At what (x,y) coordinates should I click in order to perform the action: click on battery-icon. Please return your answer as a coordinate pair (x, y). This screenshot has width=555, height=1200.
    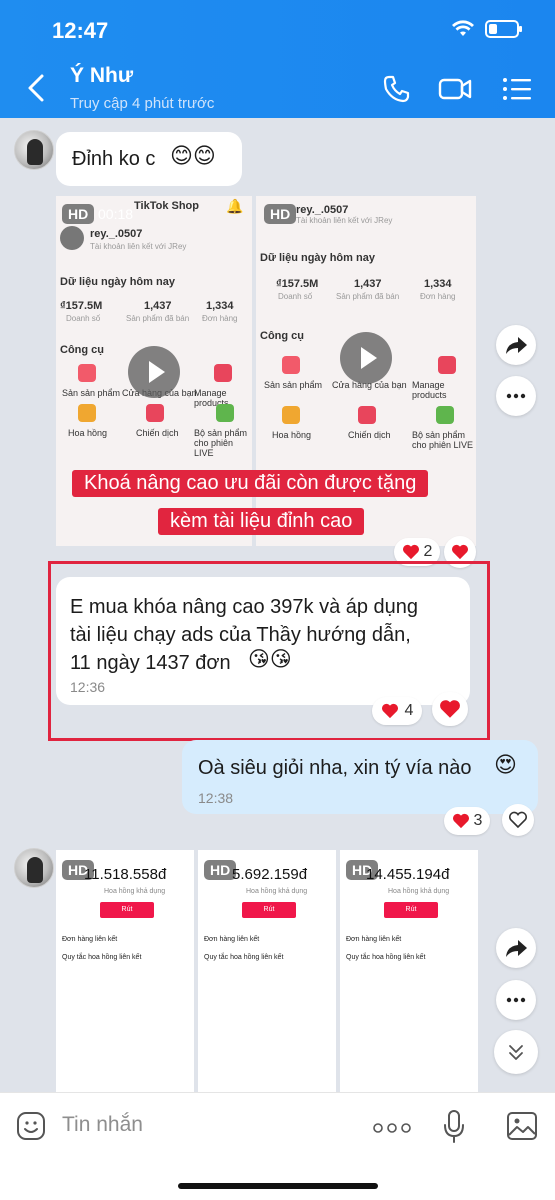
    Looking at the image, I should click on (503, 29).